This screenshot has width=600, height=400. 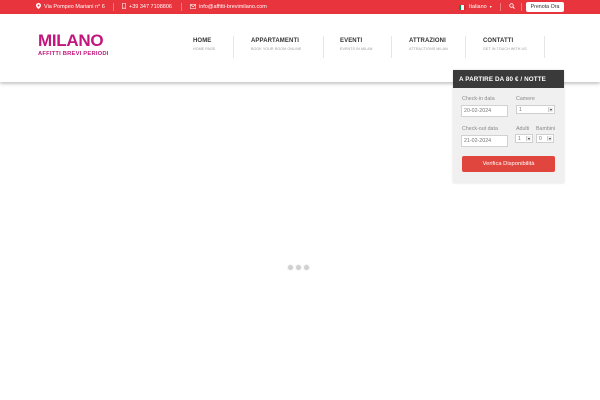 What do you see at coordinates (484, 111) in the screenshot?
I see `checkin-date-field: 20-02-2024` at bounding box center [484, 111].